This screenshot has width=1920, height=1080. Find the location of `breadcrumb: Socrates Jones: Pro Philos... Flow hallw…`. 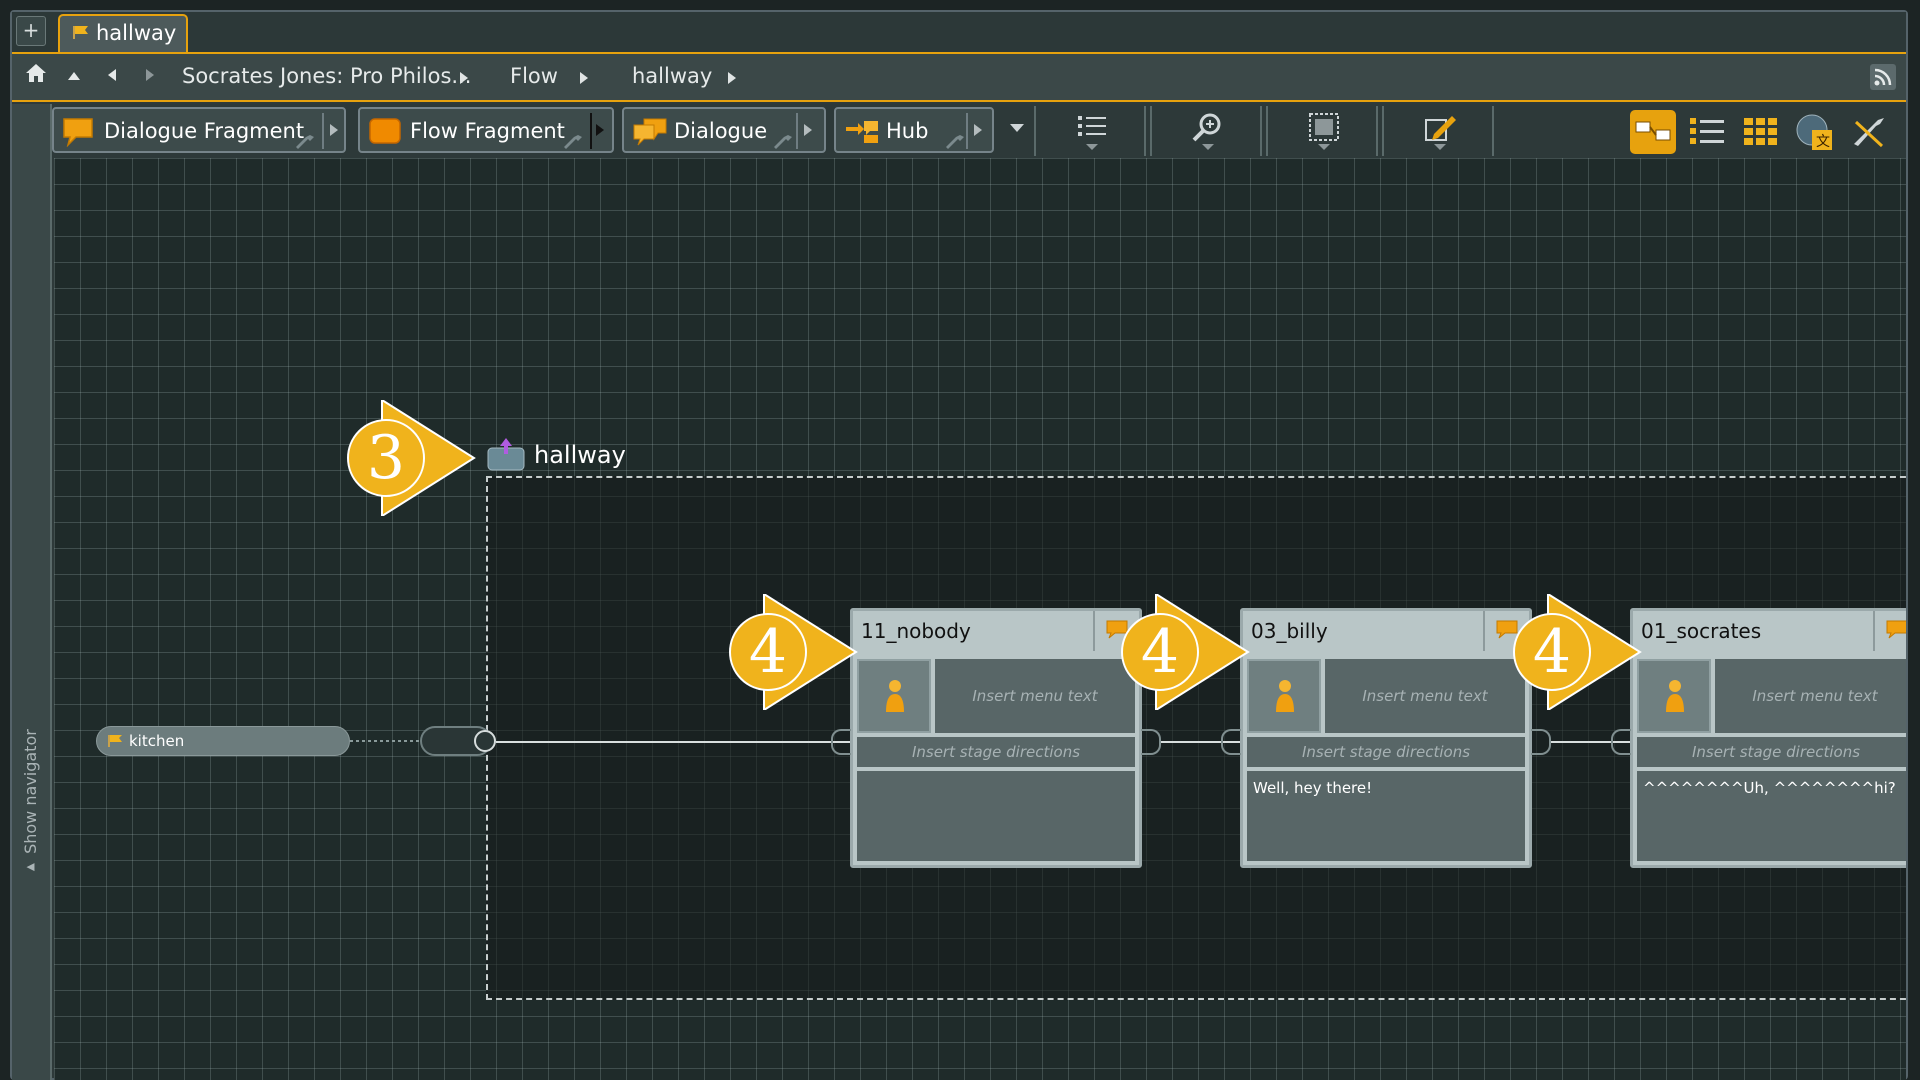

breadcrumb: Socrates Jones: Pro Philos... Flow hallw… is located at coordinates (959, 77).